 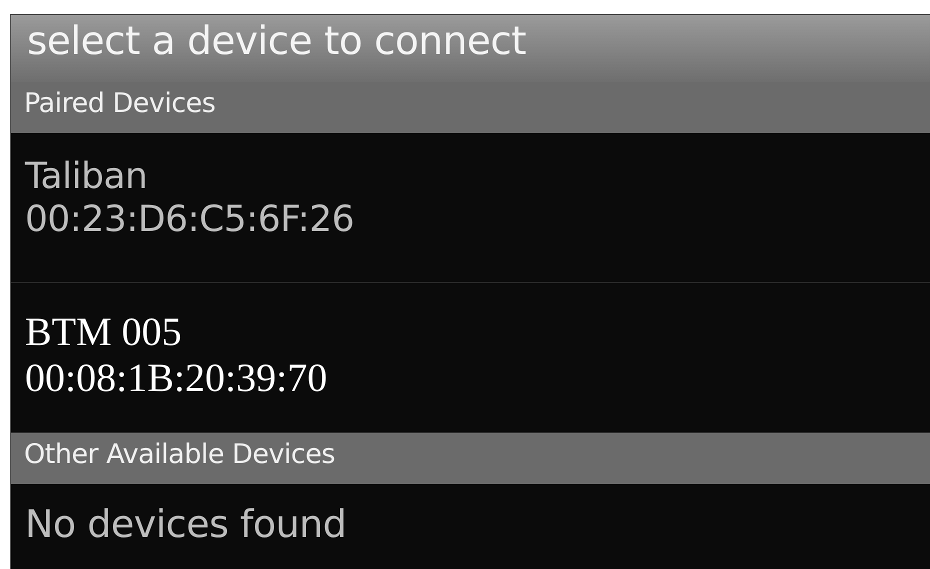 What do you see at coordinates (470, 48) in the screenshot?
I see `window-title: select a device to connect` at bounding box center [470, 48].